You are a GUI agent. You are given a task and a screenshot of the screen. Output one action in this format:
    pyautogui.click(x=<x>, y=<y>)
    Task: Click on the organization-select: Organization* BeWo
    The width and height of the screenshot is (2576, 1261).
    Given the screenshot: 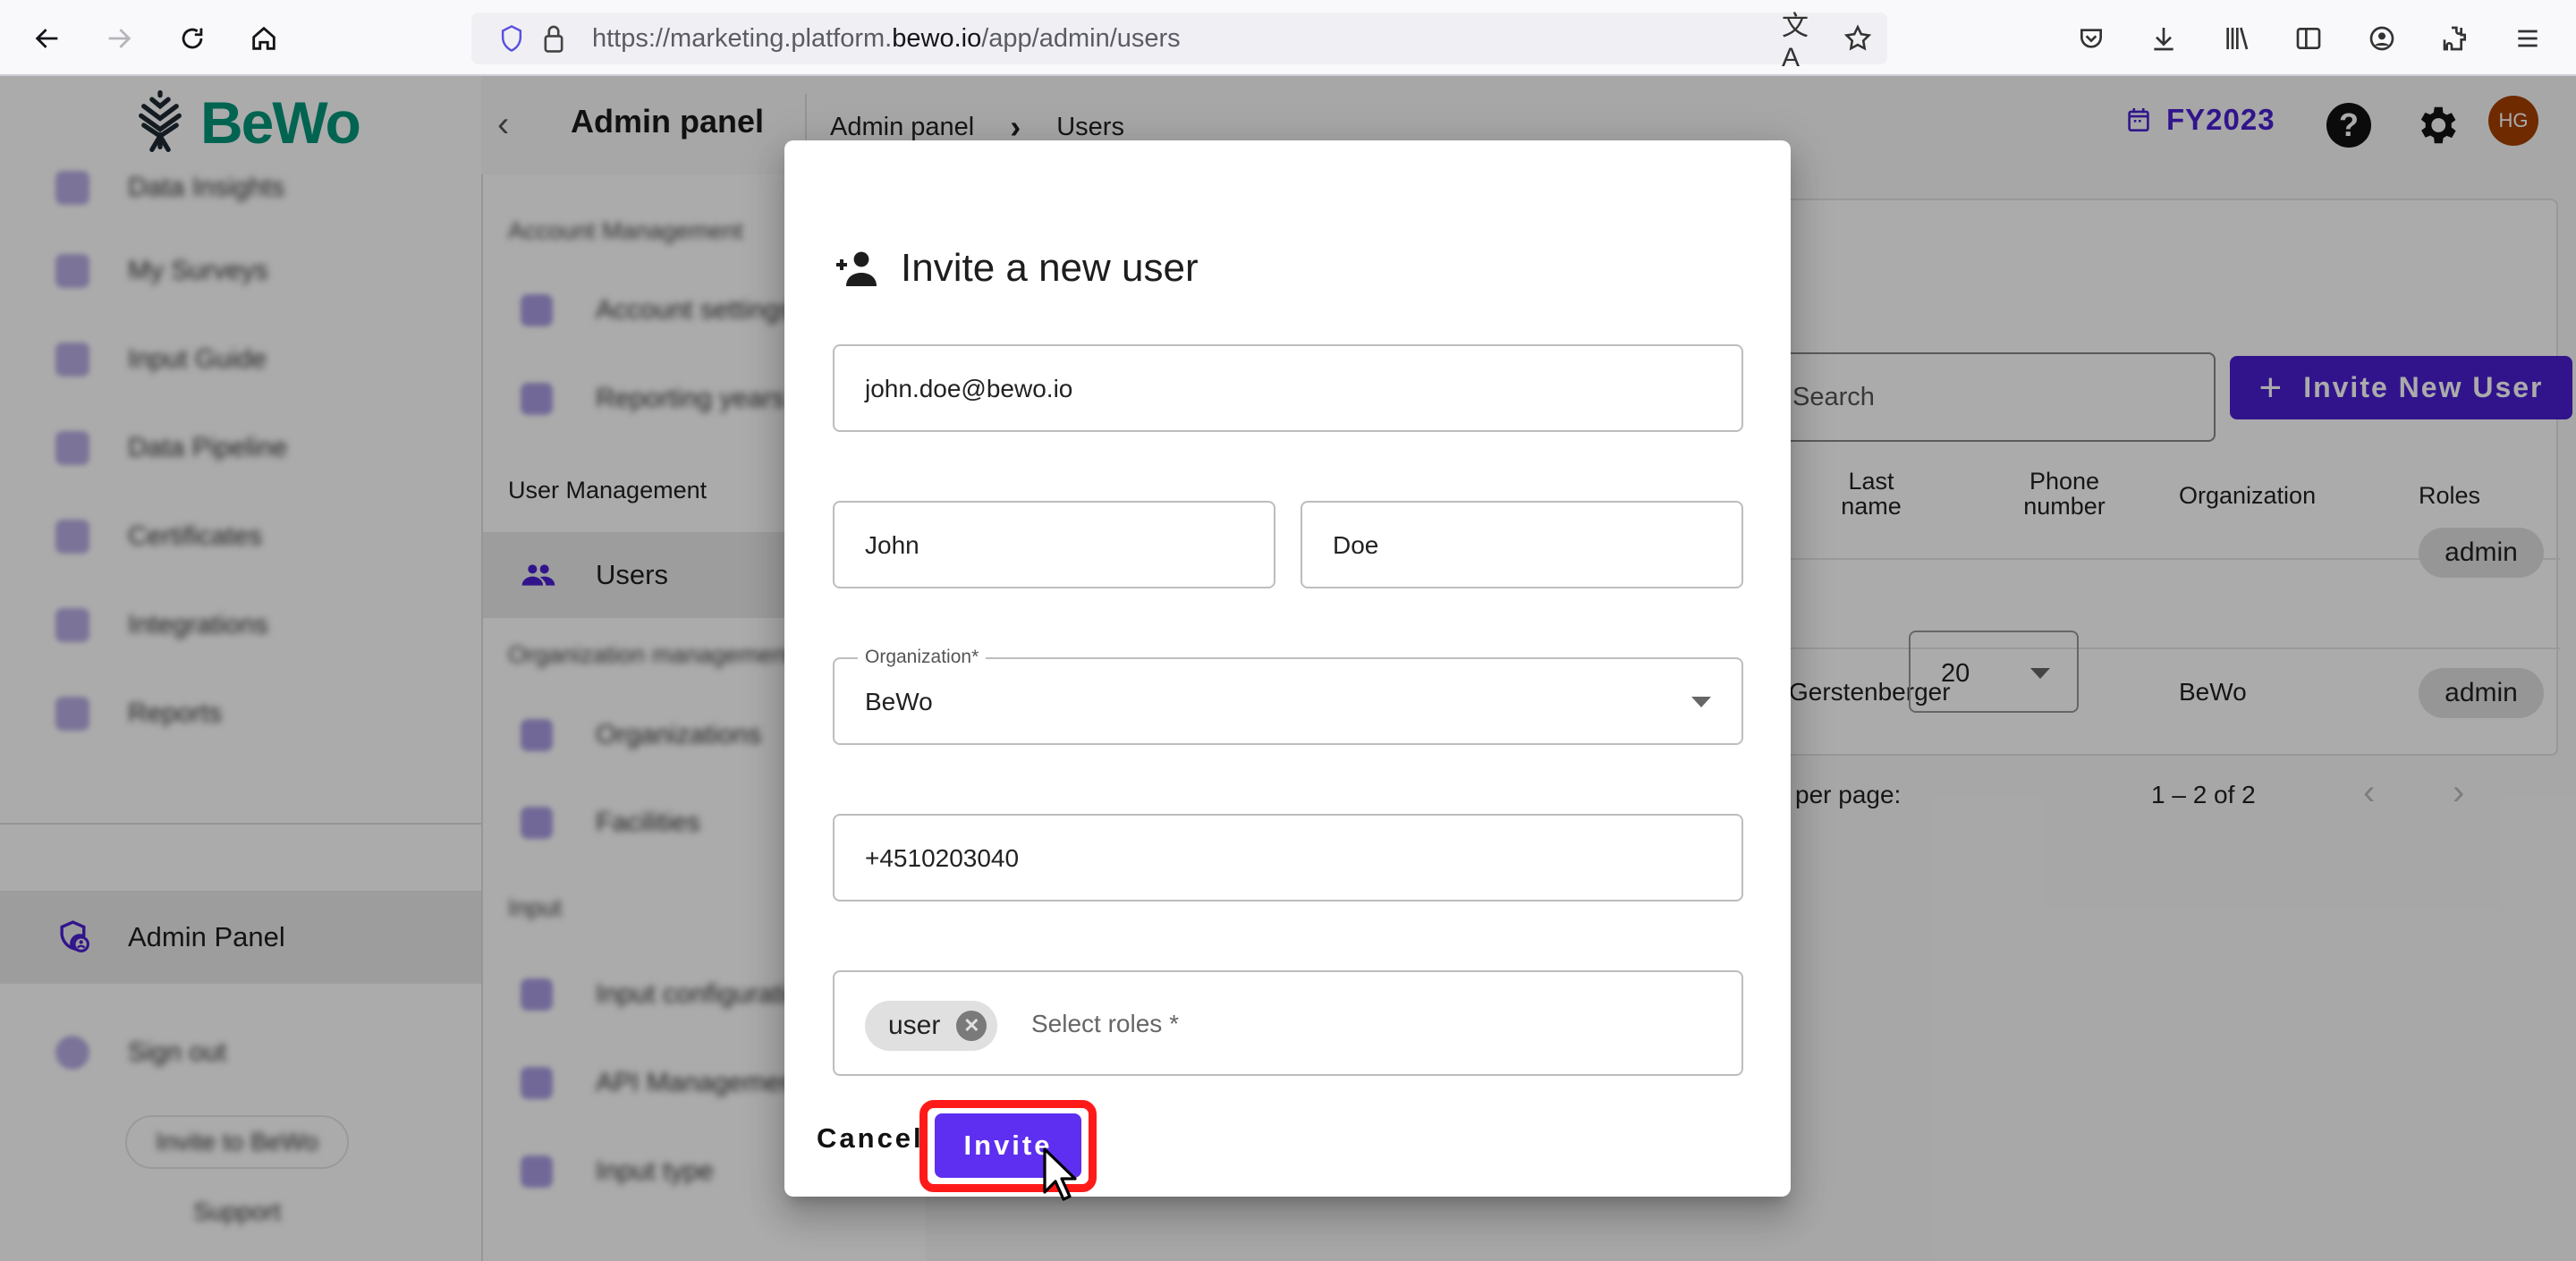 What is the action you would take?
    pyautogui.click(x=1288, y=696)
    